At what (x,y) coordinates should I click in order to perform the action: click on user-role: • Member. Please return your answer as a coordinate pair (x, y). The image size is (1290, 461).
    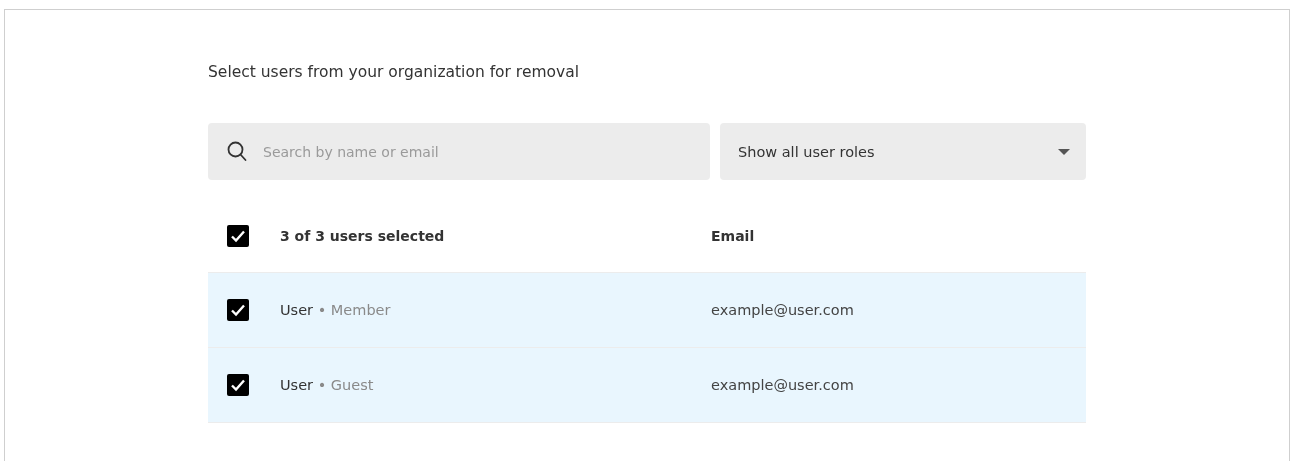
    Looking at the image, I should click on (354, 310).